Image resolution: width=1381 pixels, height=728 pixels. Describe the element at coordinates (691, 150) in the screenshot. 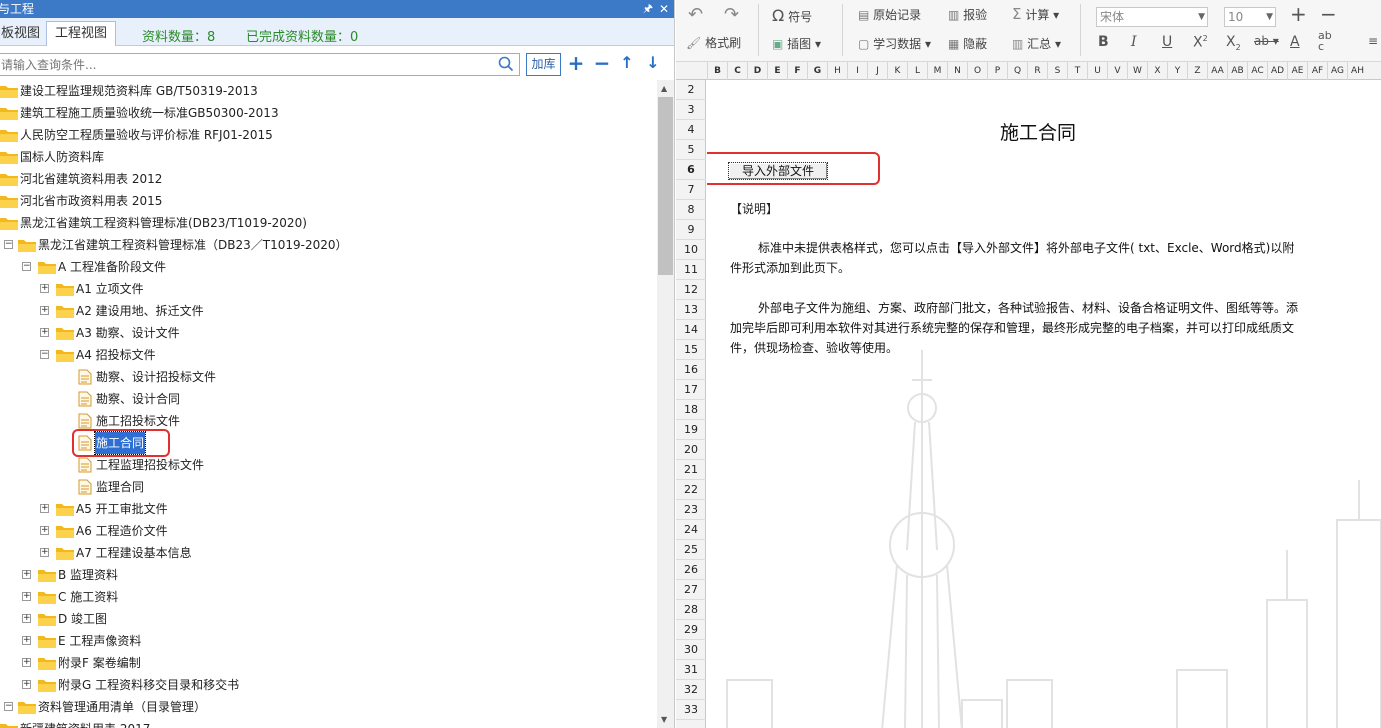

I see `row-header-cell: 5` at that location.